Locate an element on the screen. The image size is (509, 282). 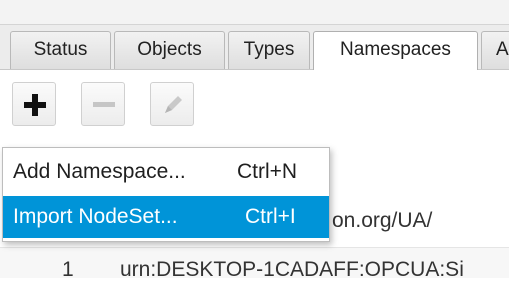
namespace-uri: on.org/UA/ is located at coordinates (382, 220).